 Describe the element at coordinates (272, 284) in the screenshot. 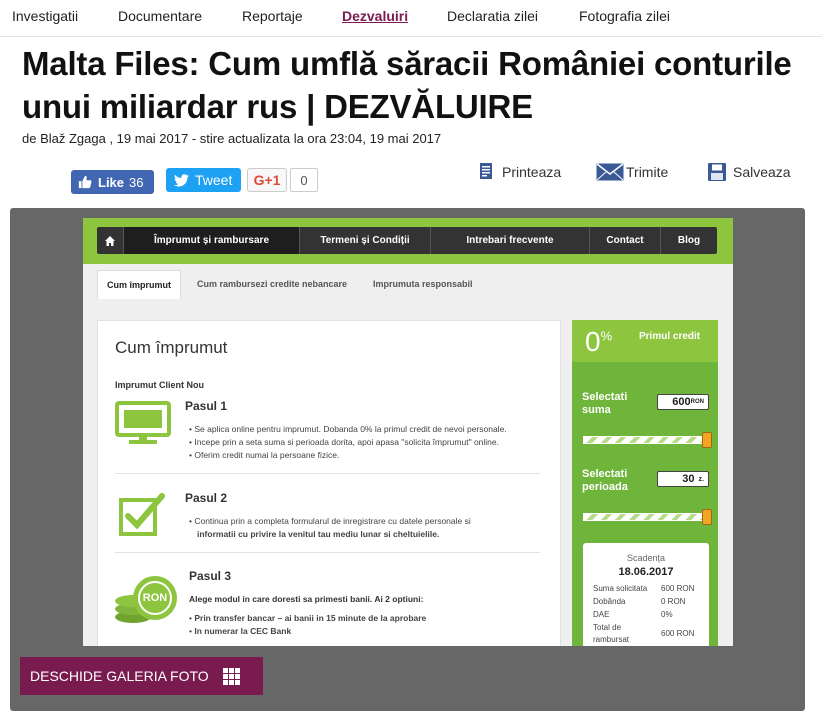

I see `site-subtab: Cum rambursezi credite nebancare` at that location.